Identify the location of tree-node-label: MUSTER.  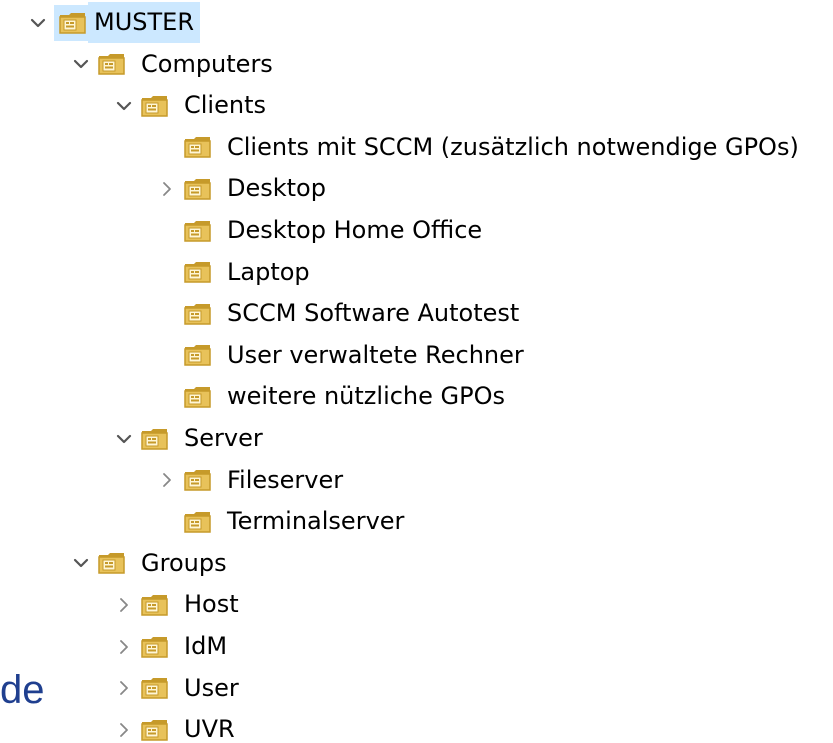
(144, 22).